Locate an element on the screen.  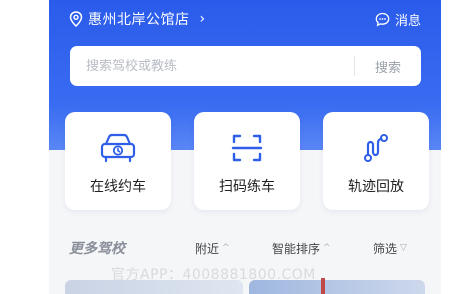
filter-smart-sort: 智能排序 ^ is located at coordinates (301, 248).